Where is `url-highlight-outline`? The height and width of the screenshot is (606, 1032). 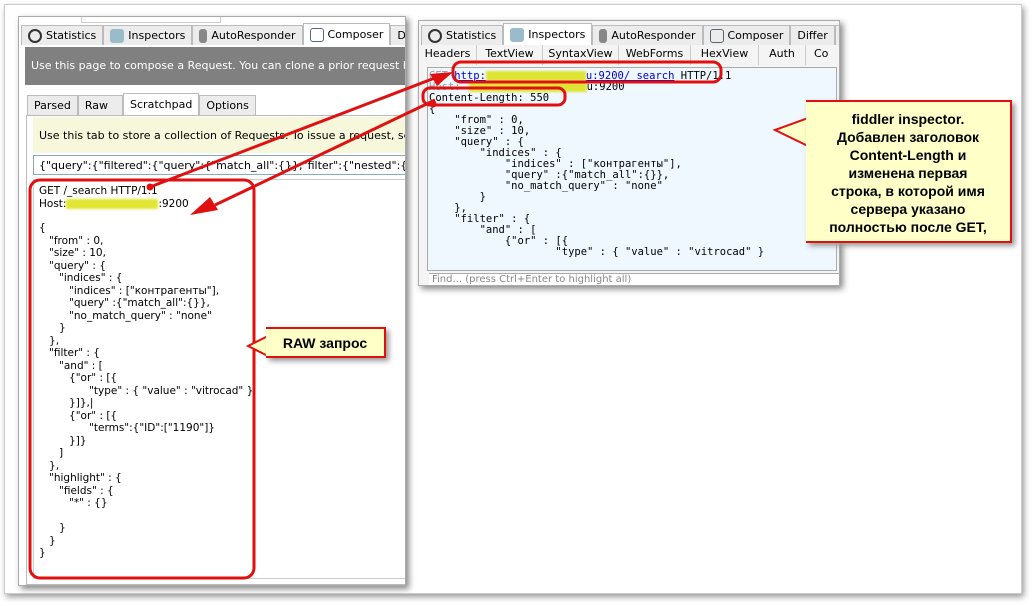 url-highlight-outline is located at coordinates (587, 72).